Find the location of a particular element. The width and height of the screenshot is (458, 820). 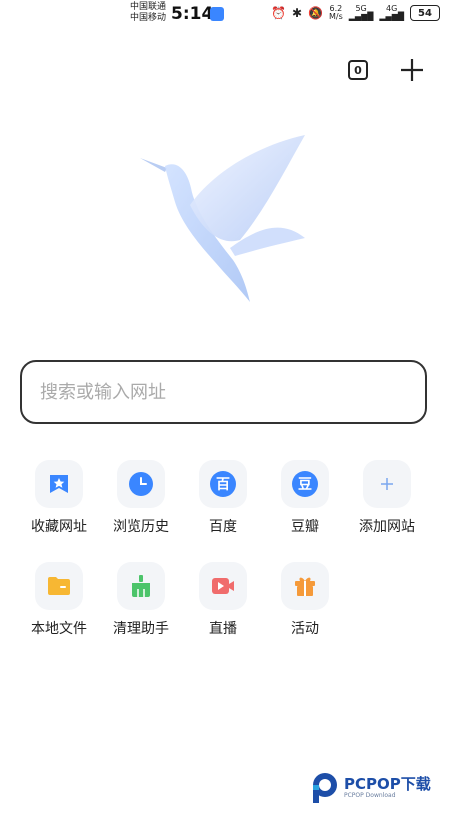

watermark-brand: PCPOP下载 is located at coordinates (387, 784).